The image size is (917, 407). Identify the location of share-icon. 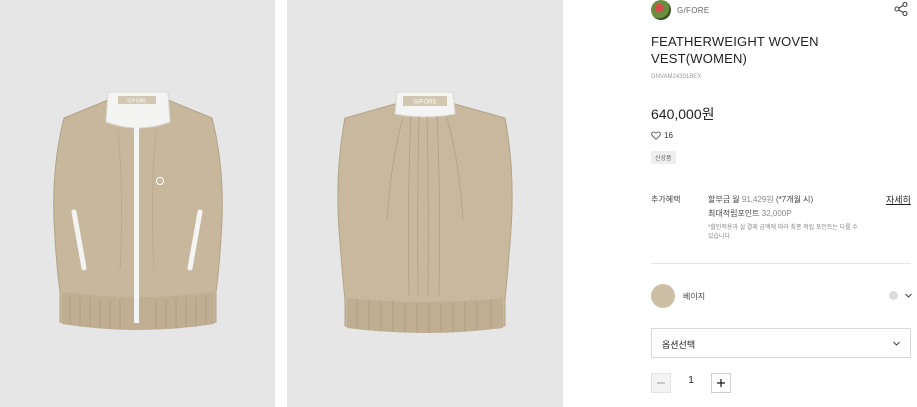
(901, 9).